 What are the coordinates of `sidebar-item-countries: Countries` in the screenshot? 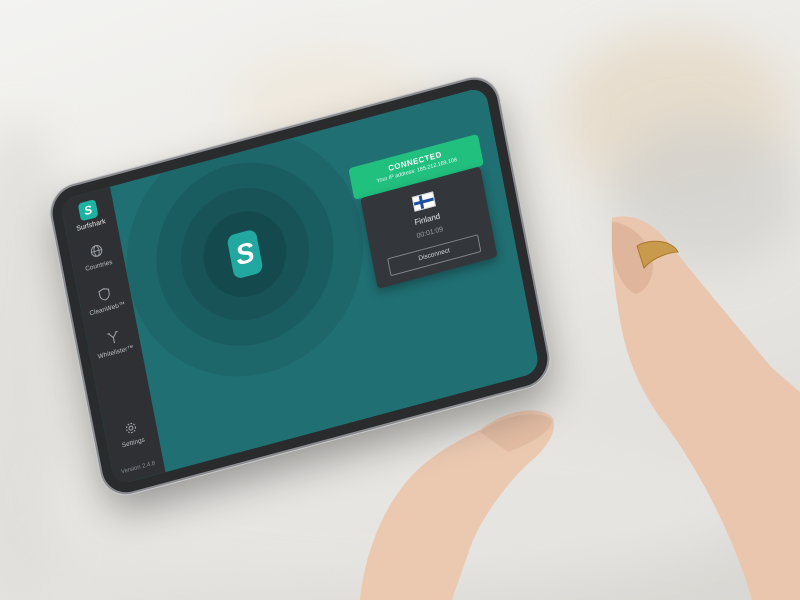 It's located at (97, 257).